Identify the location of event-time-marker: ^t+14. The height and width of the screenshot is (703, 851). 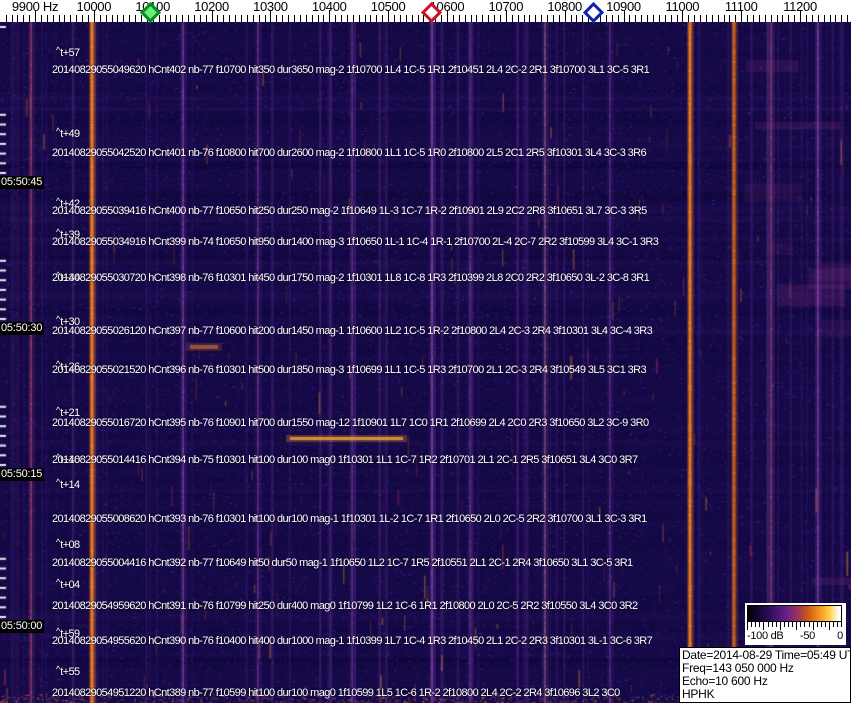
(68, 484).